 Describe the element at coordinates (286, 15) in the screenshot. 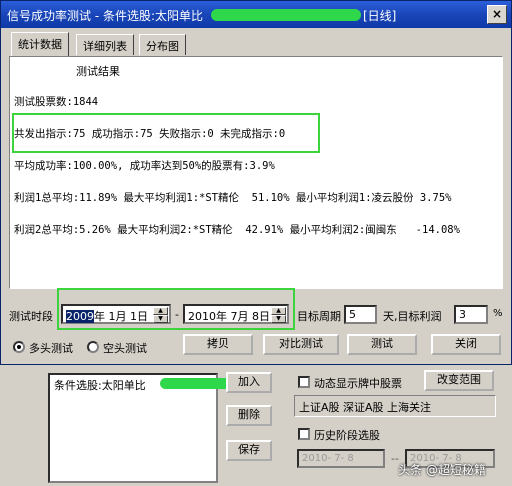

I see `title-redaction-scribble` at that location.